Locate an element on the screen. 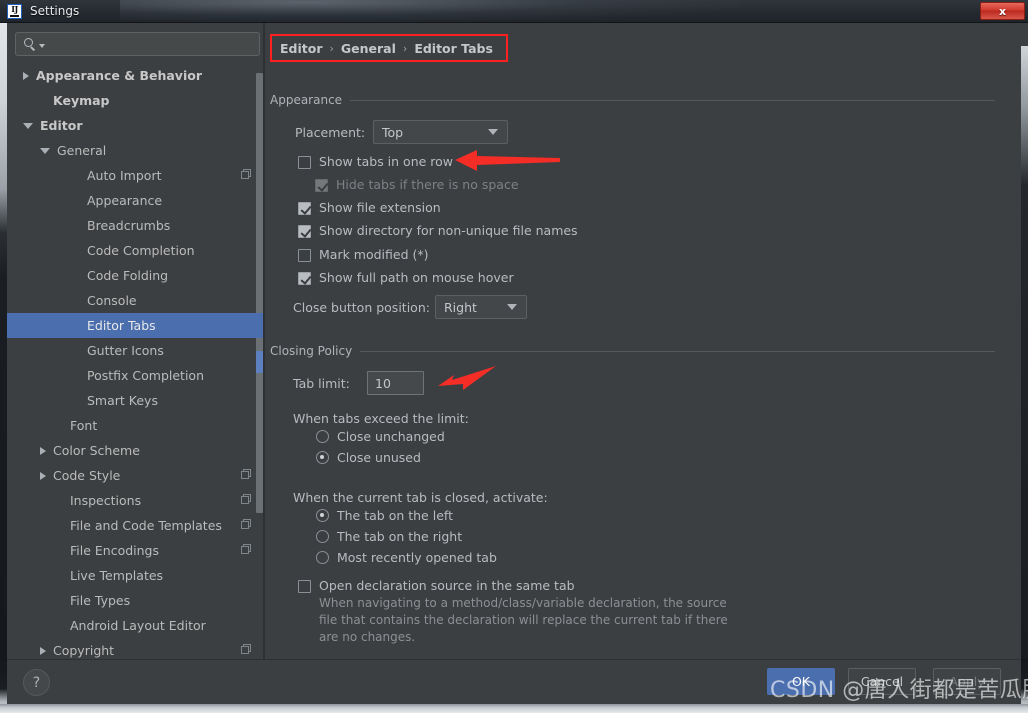 The width and height of the screenshot is (1028, 713). radio-close-unchanged: Close unchanged is located at coordinates (380, 436).